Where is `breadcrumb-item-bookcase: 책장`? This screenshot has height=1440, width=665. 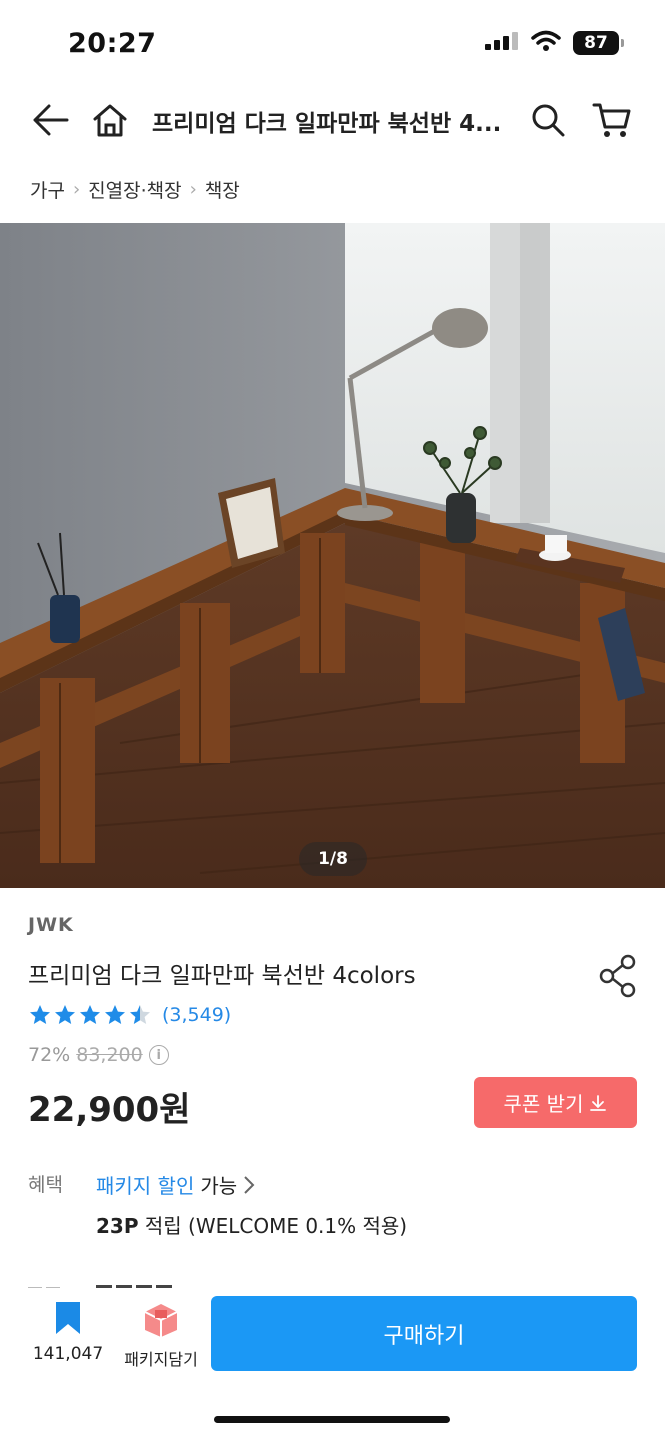
breadcrumb-item-bookcase: 책장 is located at coordinates (222, 189).